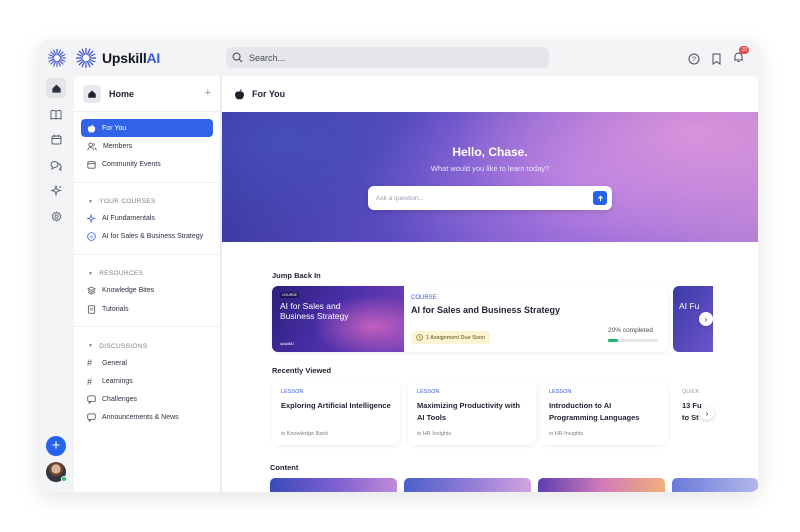  Describe the element at coordinates (451, 337) in the screenshot. I see `assignment-due-badge: 1 Assignment Due Soon` at that location.